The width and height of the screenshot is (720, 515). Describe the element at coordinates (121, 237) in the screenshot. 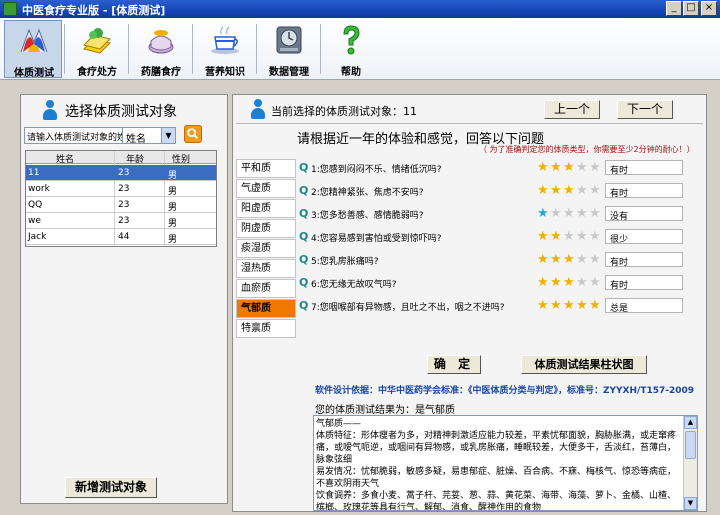

I see `table-row: Jack 44 男` at that location.